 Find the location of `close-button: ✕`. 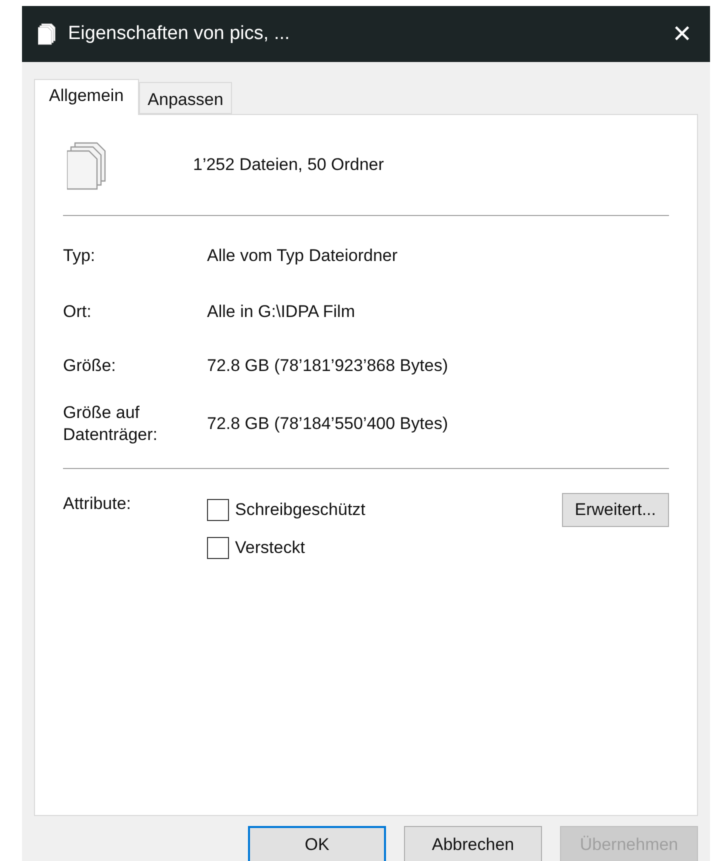

close-button: ✕ is located at coordinates (682, 34).